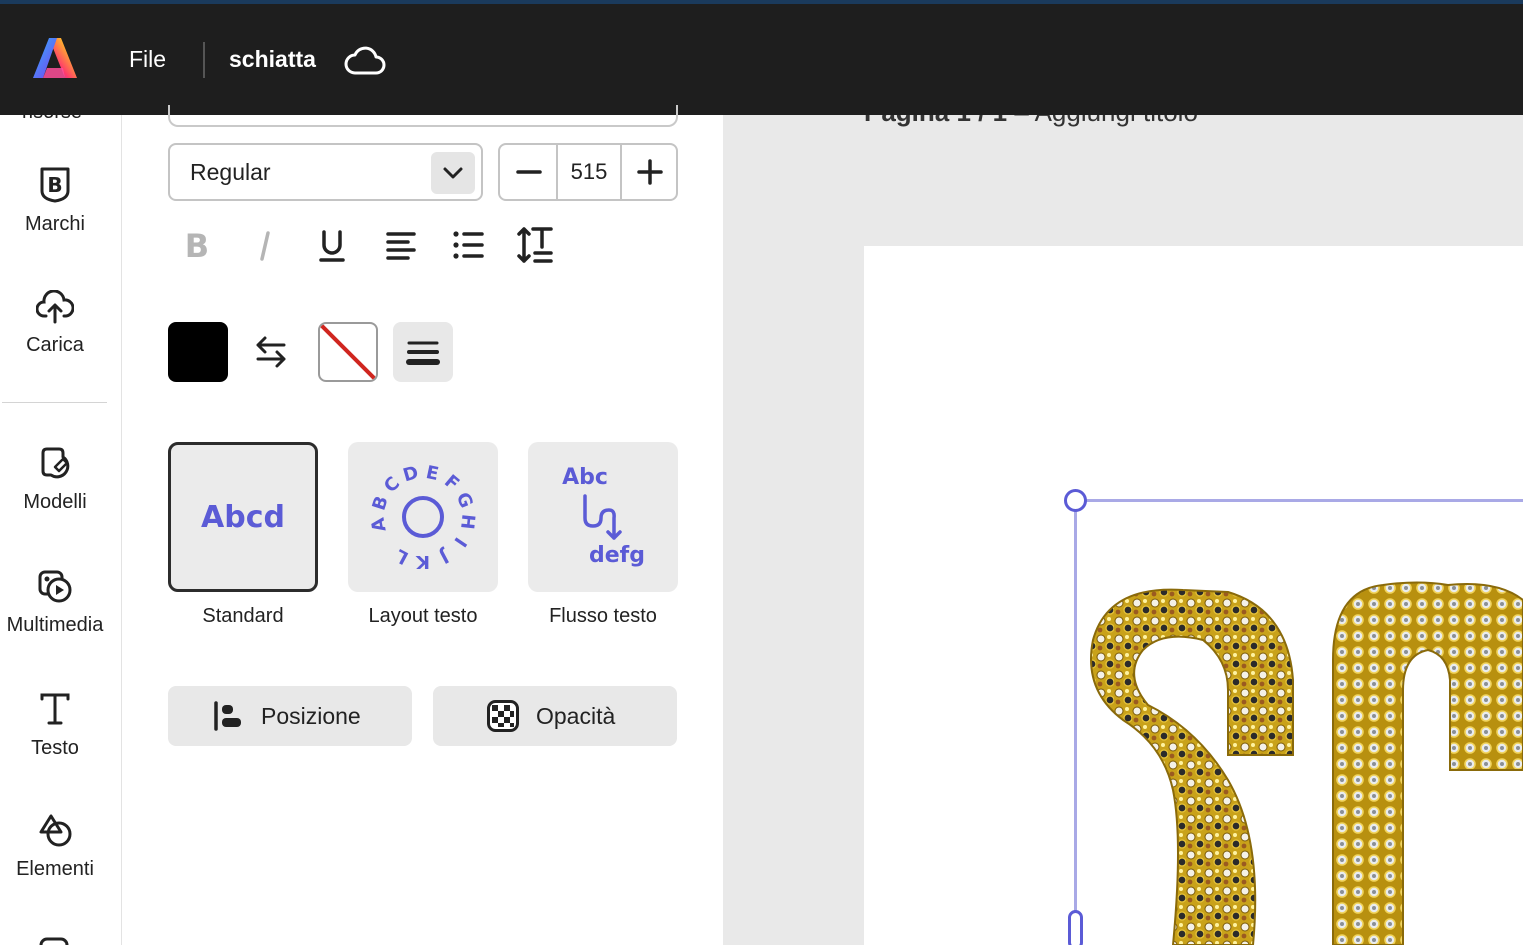 The height and width of the screenshot is (945, 1523). Describe the element at coordinates (204, 60) in the screenshot. I see `header-divider` at that location.